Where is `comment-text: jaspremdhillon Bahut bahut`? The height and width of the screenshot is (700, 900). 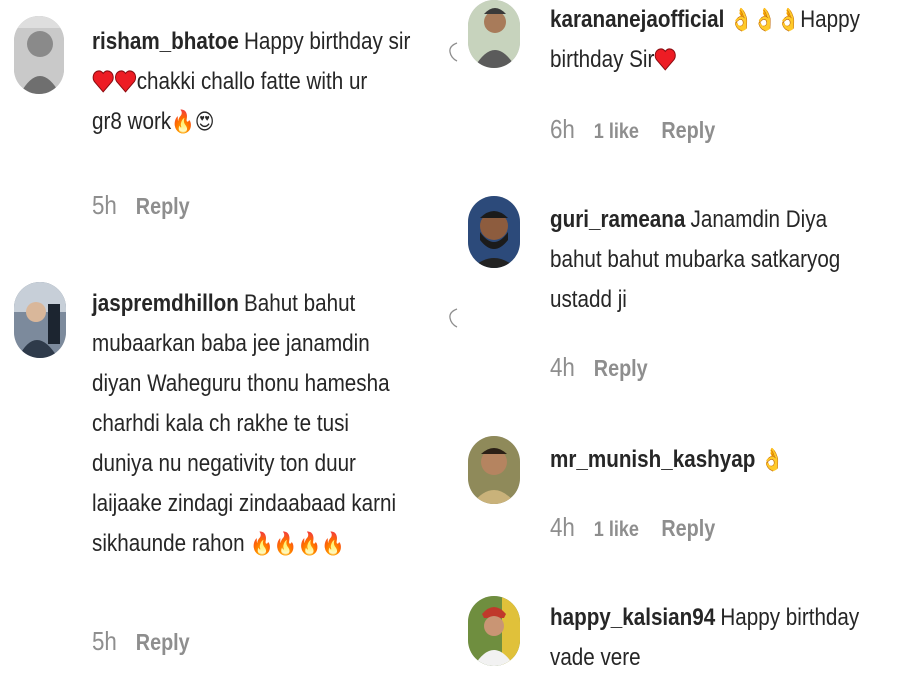 comment-text: jaspremdhillon Bahut bahut is located at coordinates (244, 304).